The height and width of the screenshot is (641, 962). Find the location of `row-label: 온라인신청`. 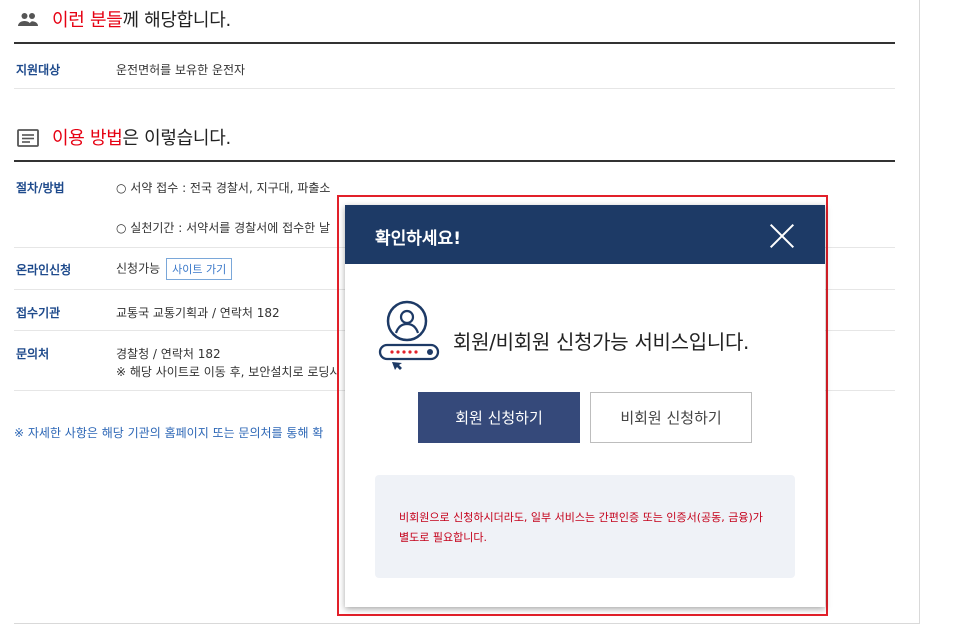

row-label: 온라인신청 is located at coordinates (44, 270).